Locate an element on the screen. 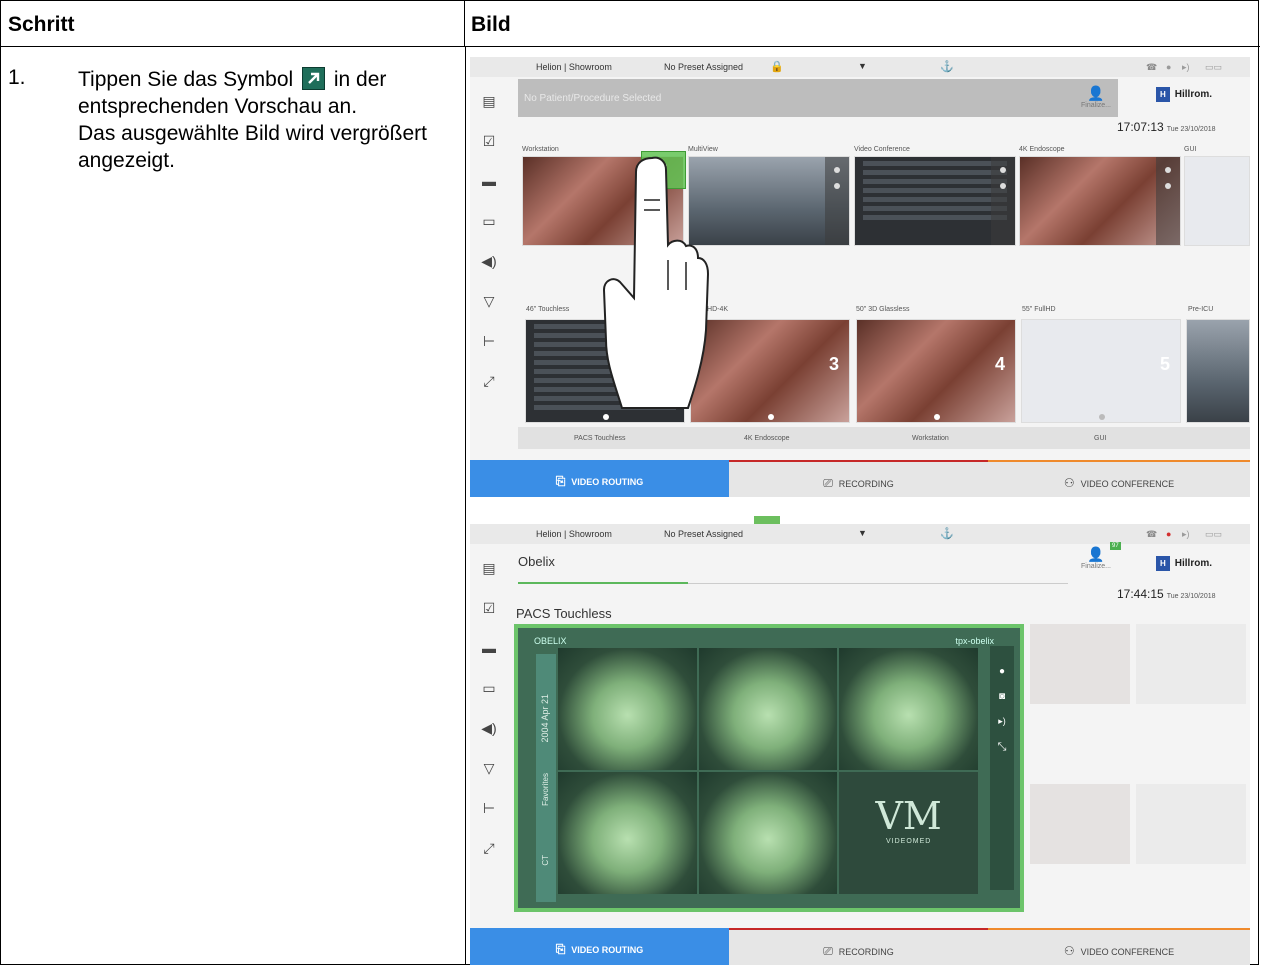 This screenshot has width=1261, height=965. clock-time: 17:07:13 is located at coordinates (1140, 127).